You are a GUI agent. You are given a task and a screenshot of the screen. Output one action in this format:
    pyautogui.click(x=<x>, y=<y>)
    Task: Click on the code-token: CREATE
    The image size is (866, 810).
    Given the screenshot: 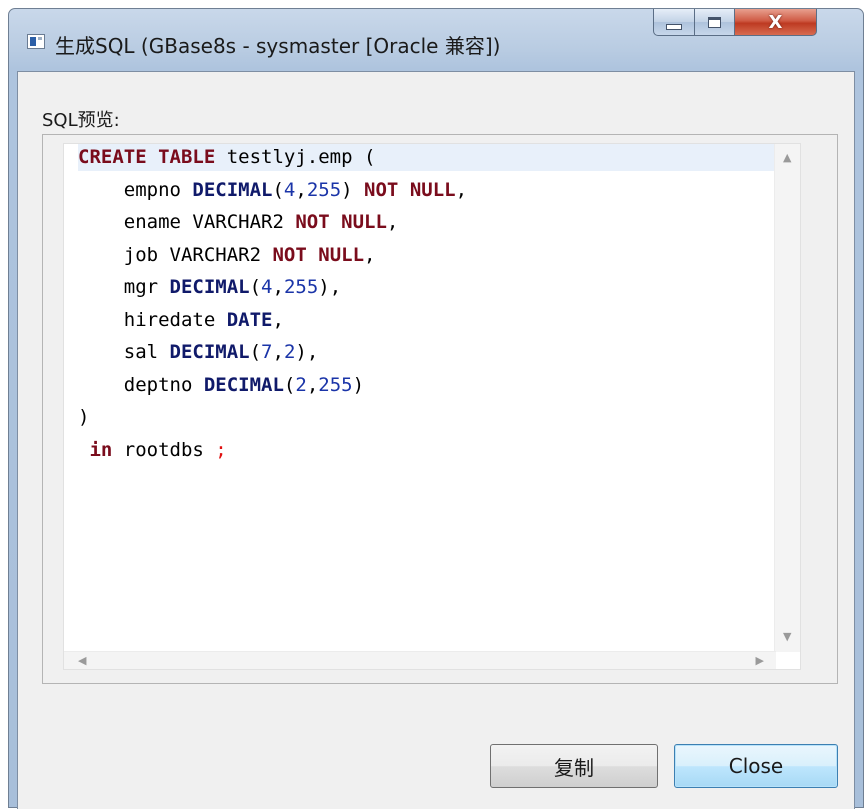 What is the action you would take?
    pyautogui.click(x=112, y=157)
    